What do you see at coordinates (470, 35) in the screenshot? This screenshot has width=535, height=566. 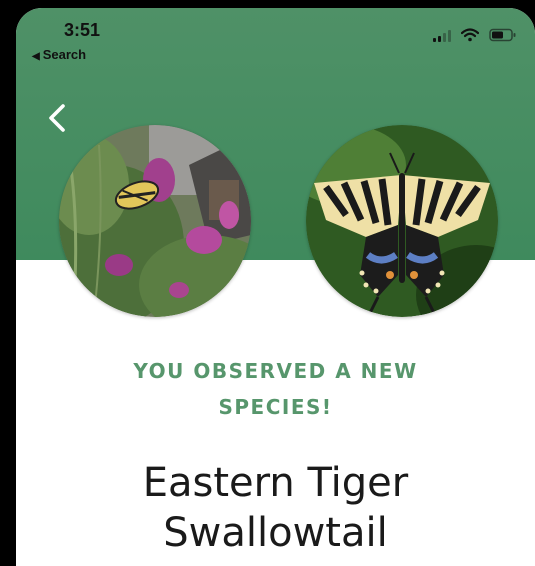 I see `wifi-icon` at bounding box center [470, 35].